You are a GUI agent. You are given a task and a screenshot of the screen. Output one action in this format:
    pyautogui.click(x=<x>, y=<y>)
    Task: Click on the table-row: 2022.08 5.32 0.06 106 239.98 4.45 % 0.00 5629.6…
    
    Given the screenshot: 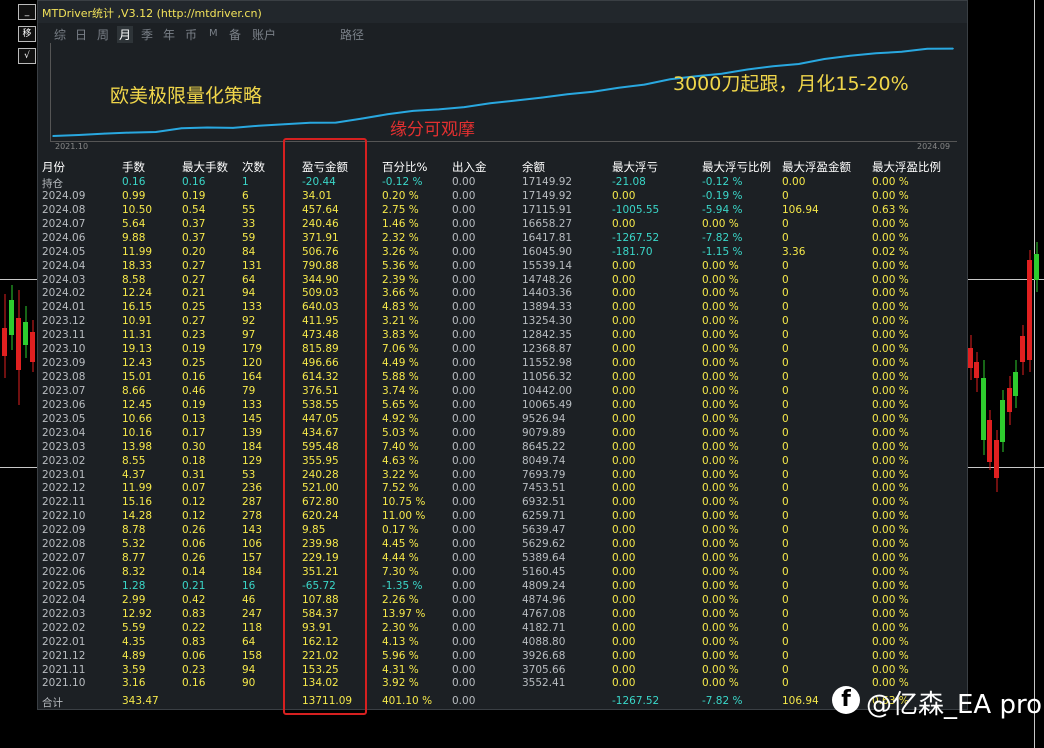 What is the action you would take?
    pyautogui.click(x=502, y=545)
    